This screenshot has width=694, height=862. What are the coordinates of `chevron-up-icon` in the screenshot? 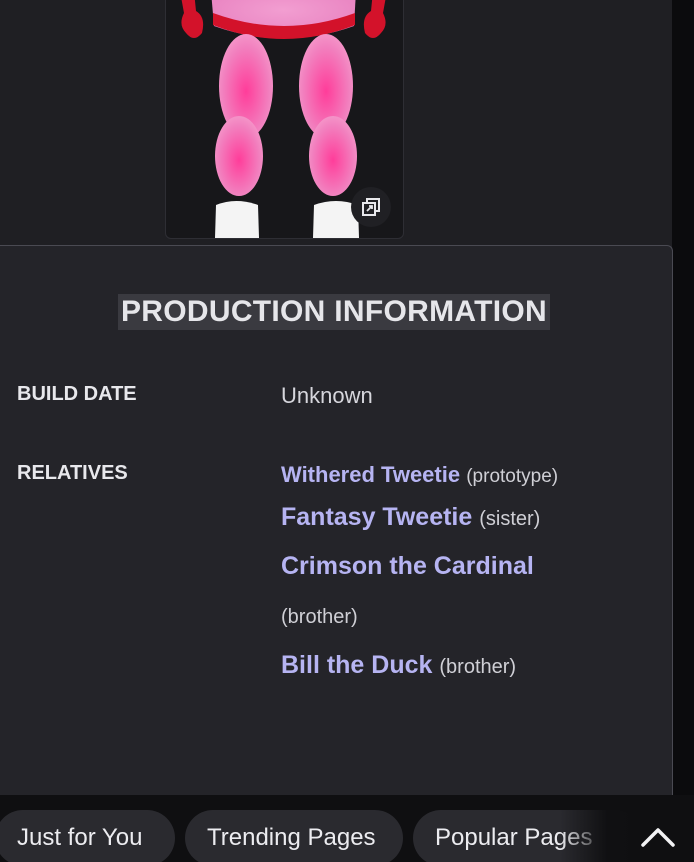 It's located at (658, 837).